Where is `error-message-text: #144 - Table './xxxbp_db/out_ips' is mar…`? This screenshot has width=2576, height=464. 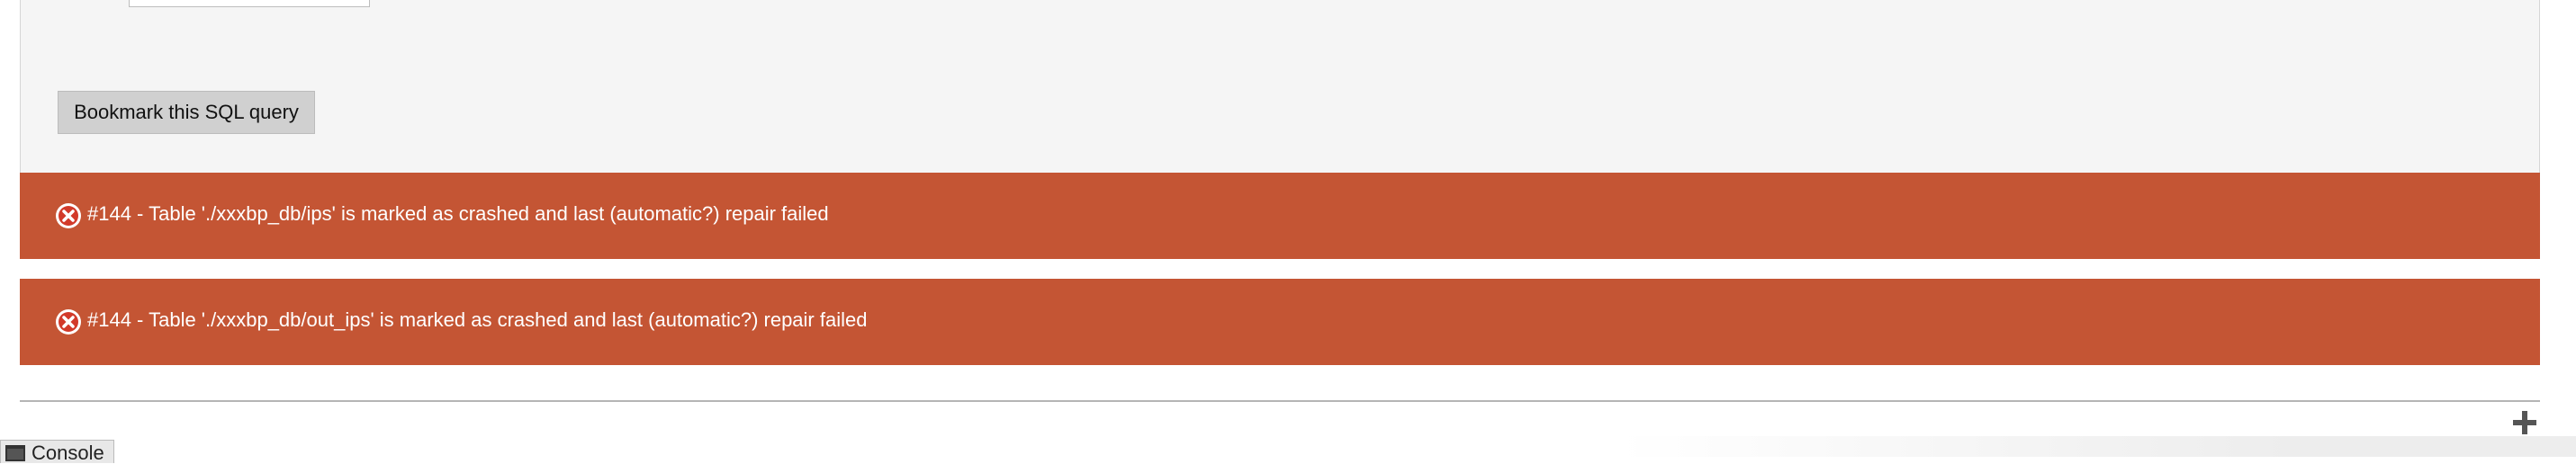
error-message-text: #144 - Table './xxxbp_db/out_ips' is mar… is located at coordinates (477, 319).